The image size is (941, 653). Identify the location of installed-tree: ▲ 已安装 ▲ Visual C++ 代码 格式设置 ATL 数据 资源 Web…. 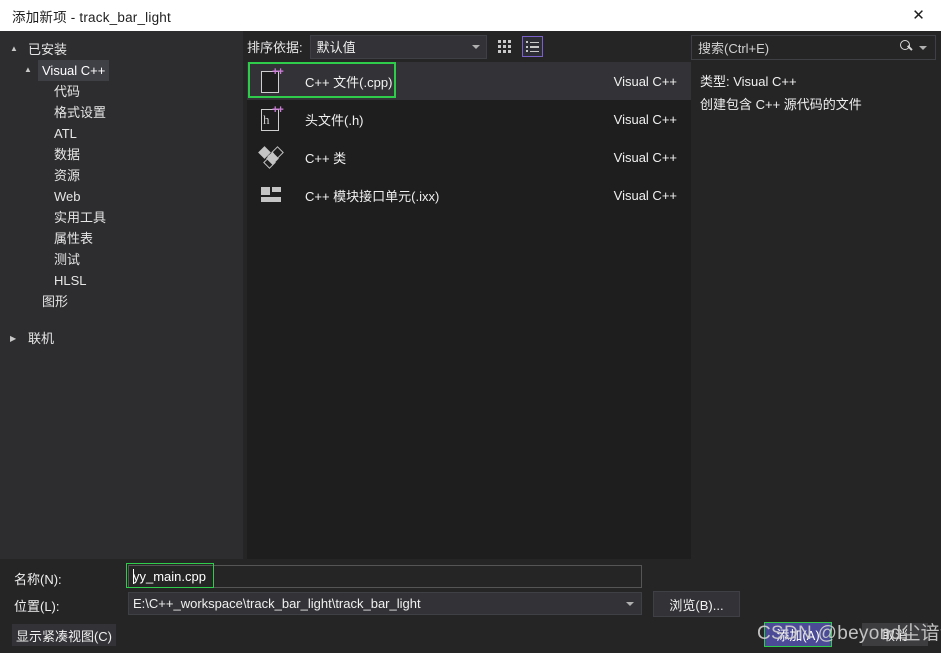
(121, 190).